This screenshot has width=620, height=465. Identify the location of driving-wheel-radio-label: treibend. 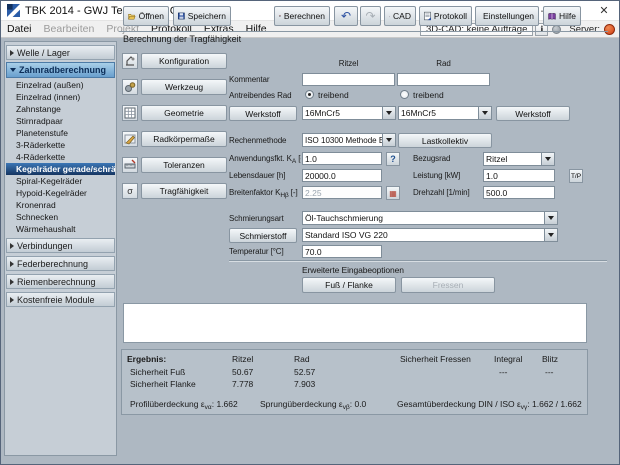
(428, 95).